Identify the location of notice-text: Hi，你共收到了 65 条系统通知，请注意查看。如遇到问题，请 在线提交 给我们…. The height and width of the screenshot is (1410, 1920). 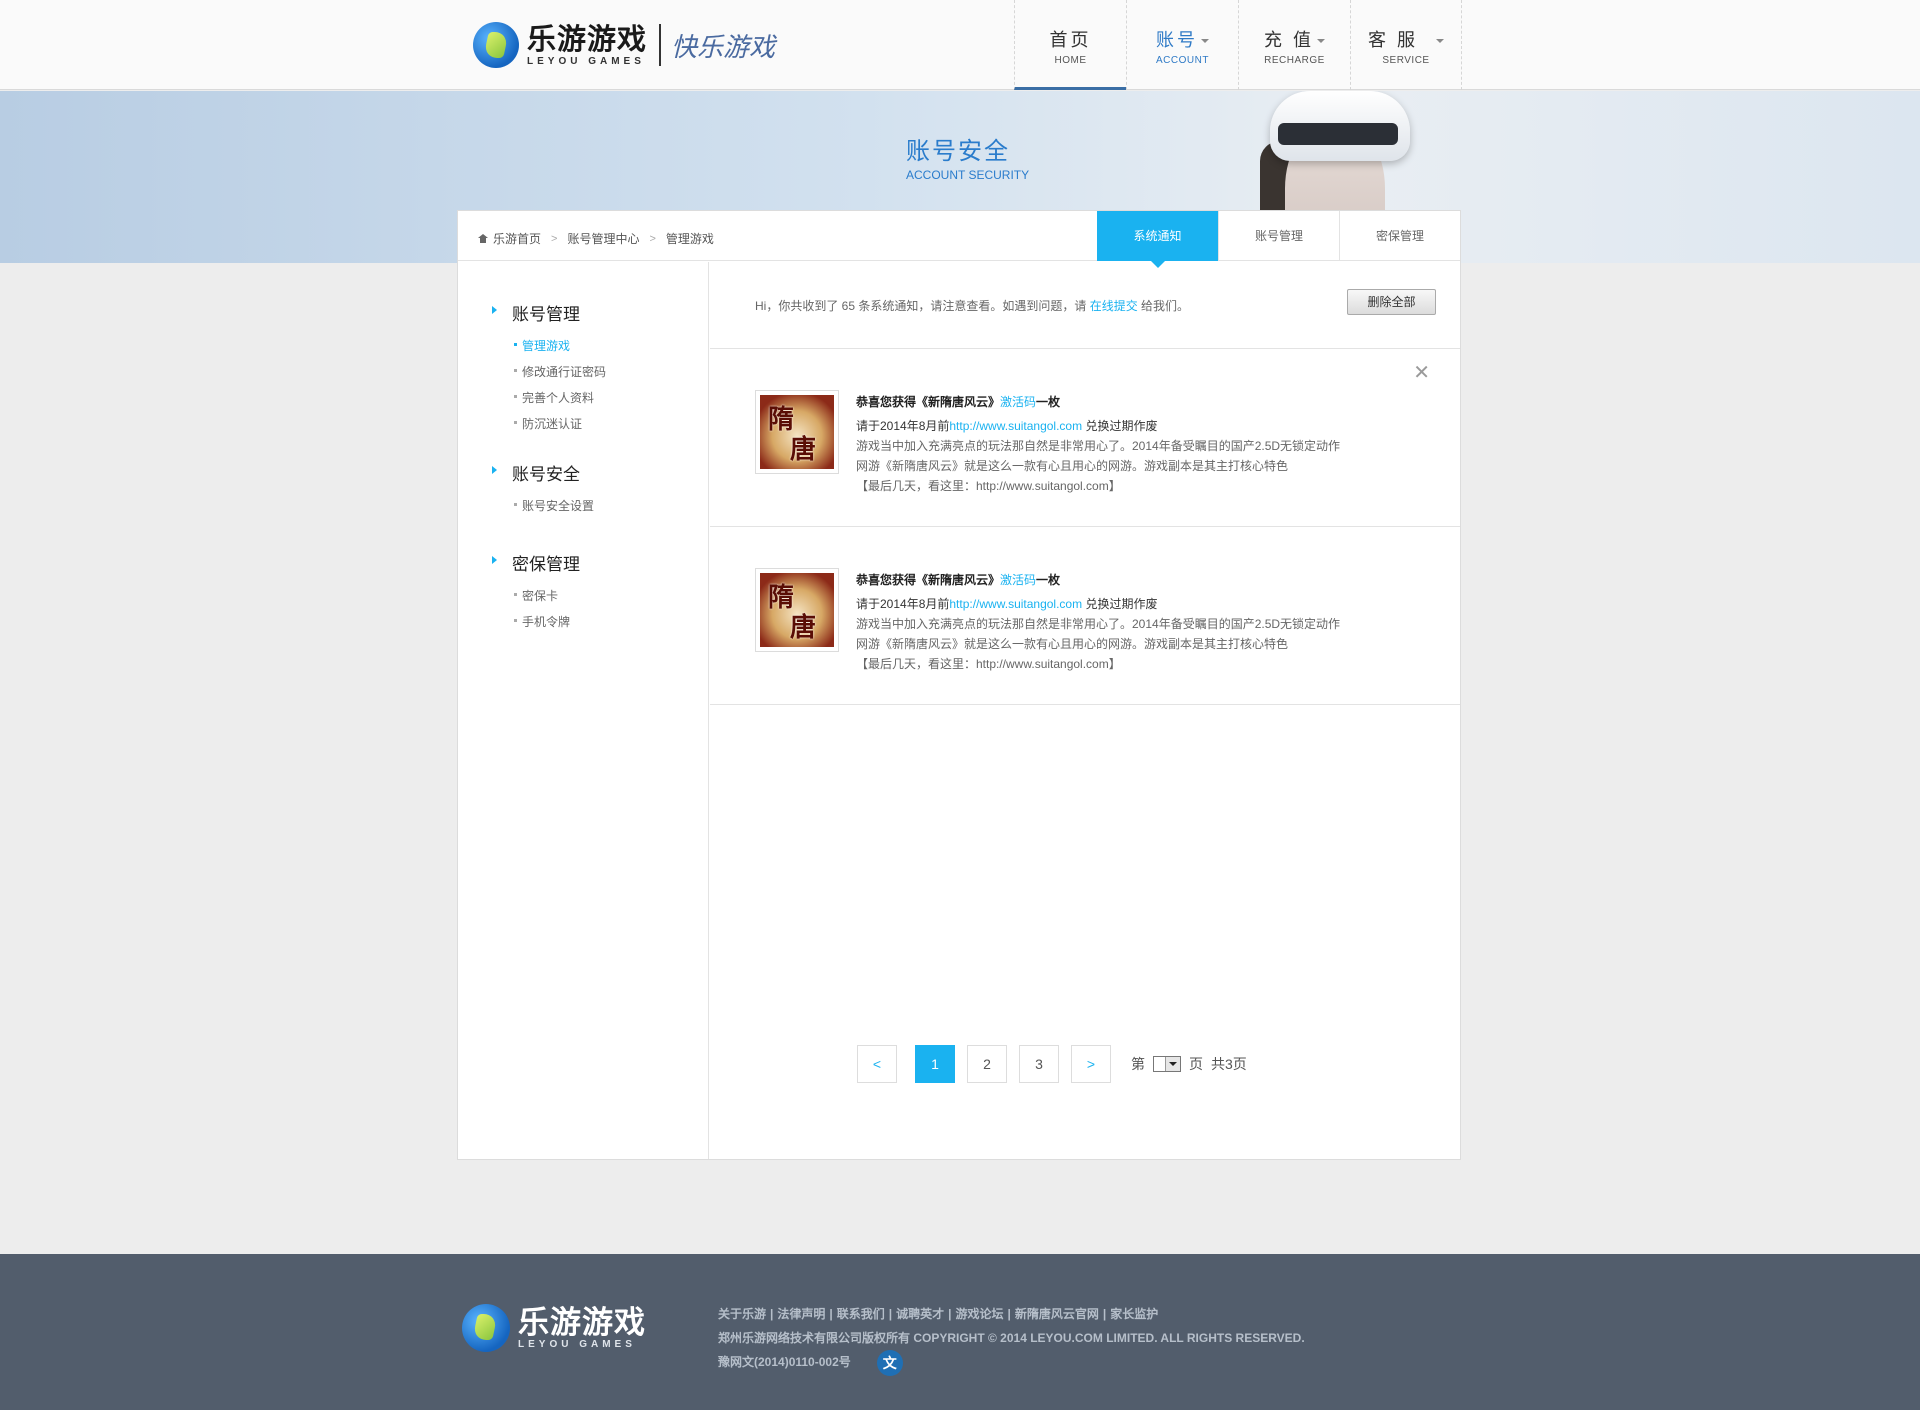
(972, 305).